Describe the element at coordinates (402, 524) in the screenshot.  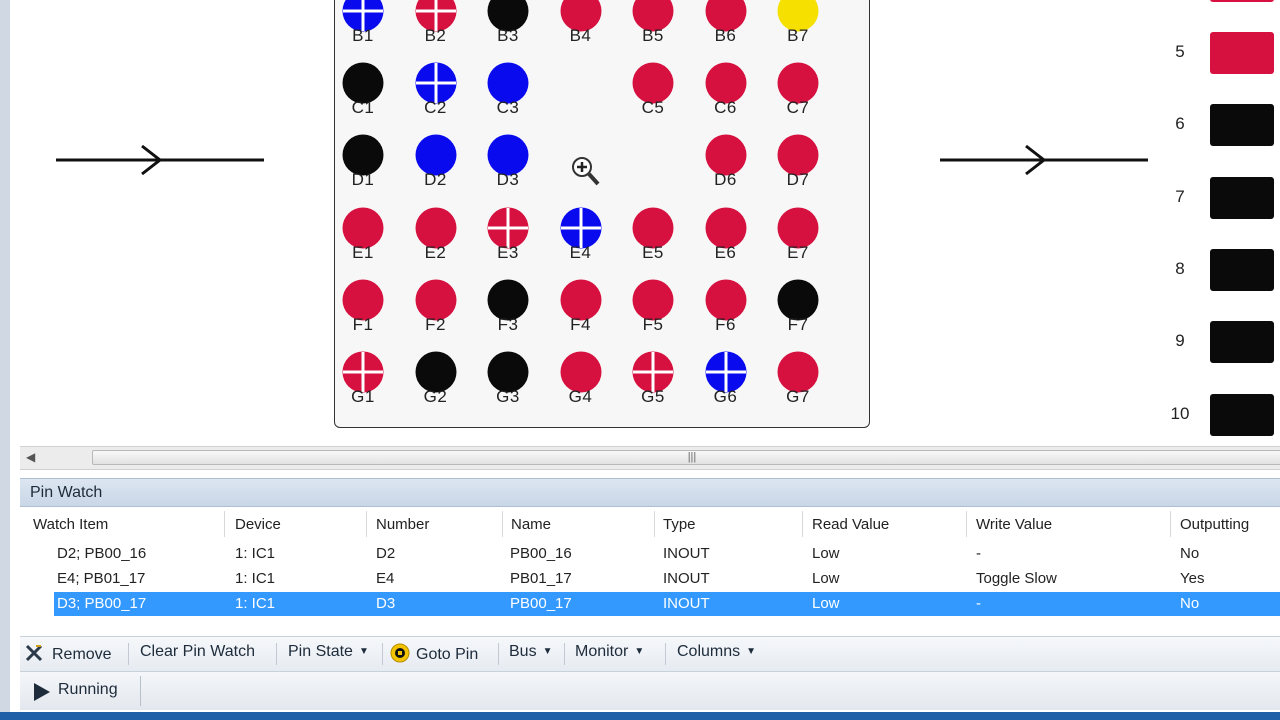
I see `col-number: Number` at that location.